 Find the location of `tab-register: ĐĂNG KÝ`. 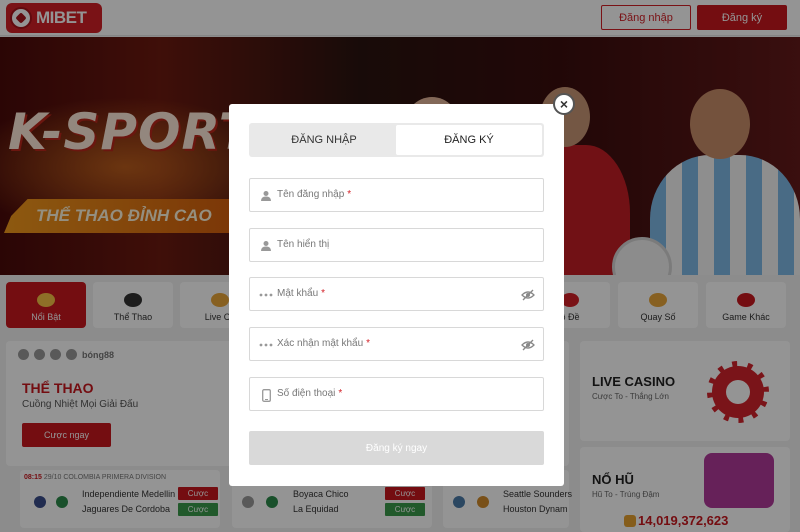

tab-register: ĐĂNG KÝ is located at coordinates (469, 140).